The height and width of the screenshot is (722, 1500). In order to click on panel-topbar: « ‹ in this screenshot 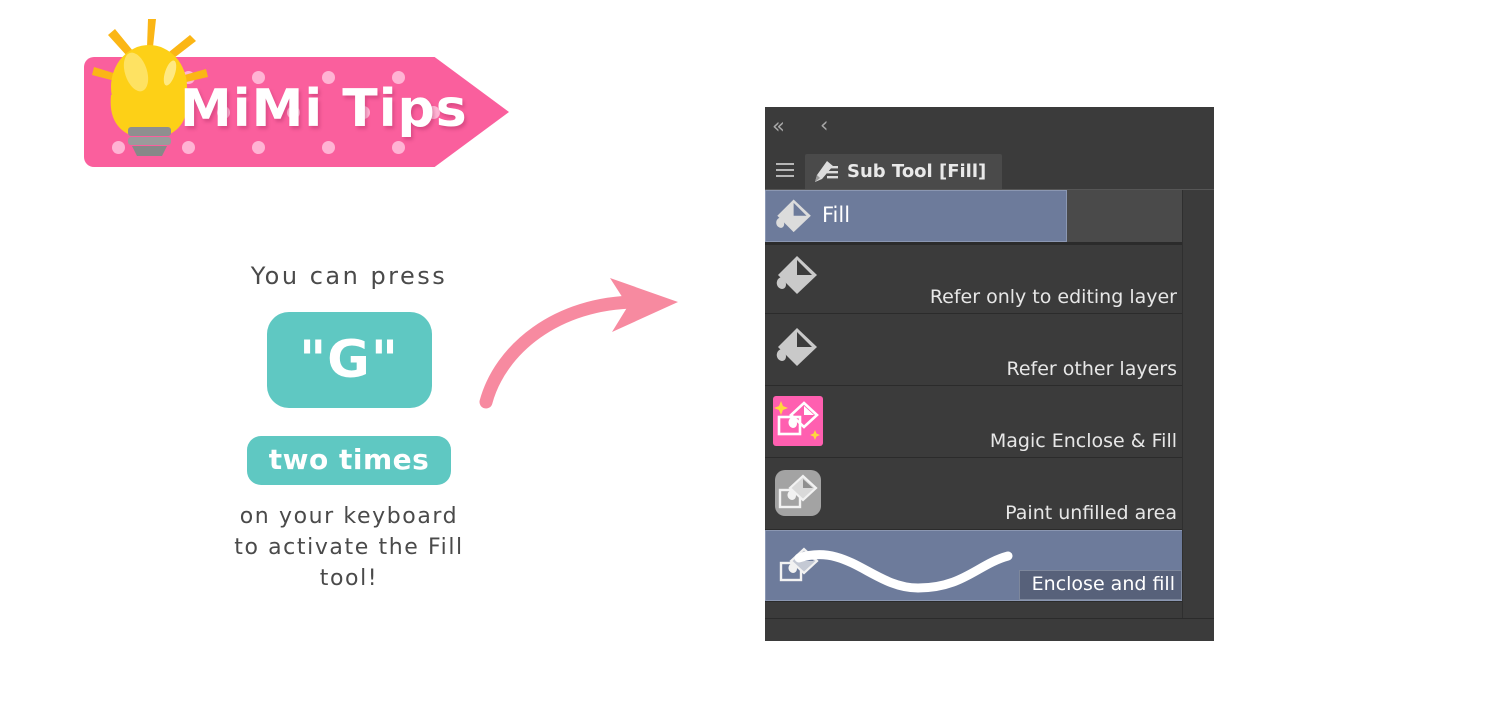, I will do `click(989, 130)`.